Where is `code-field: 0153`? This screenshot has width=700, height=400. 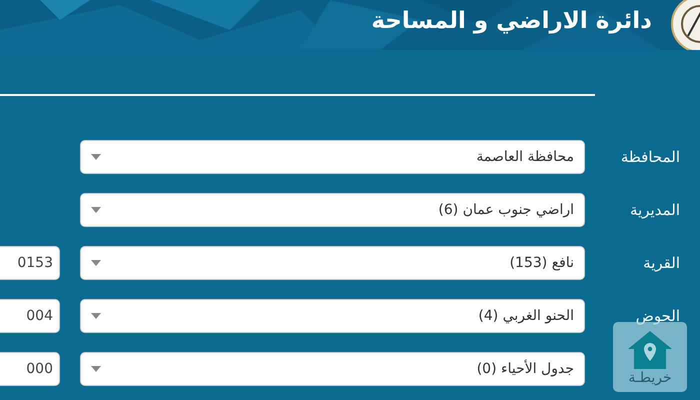 code-field: 0153 is located at coordinates (30, 263).